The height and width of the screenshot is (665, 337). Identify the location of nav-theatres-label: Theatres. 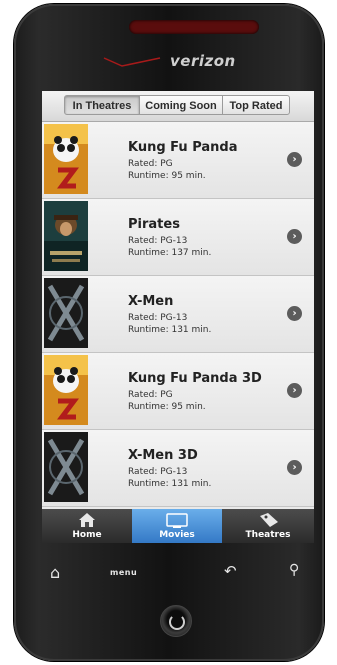
(268, 535).